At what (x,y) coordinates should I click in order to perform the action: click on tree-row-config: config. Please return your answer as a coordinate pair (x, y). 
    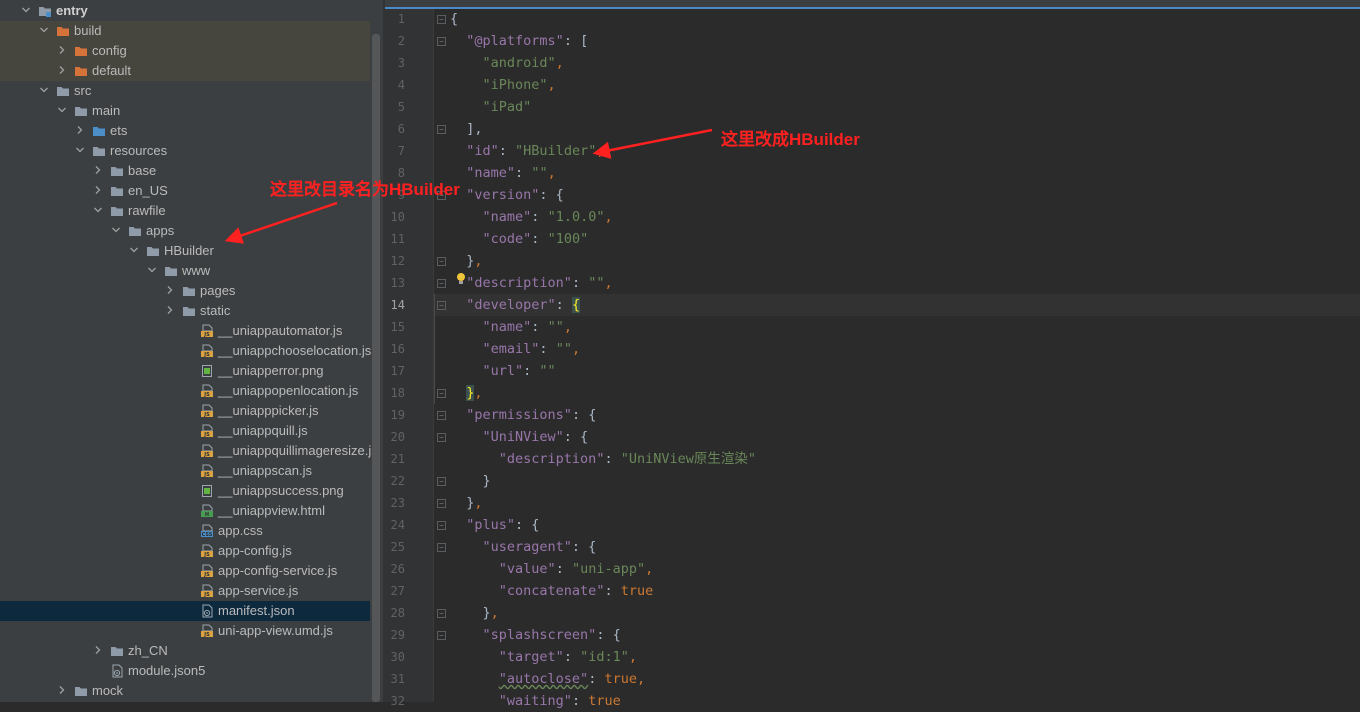
    Looking at the image, I should click on (185, 51).